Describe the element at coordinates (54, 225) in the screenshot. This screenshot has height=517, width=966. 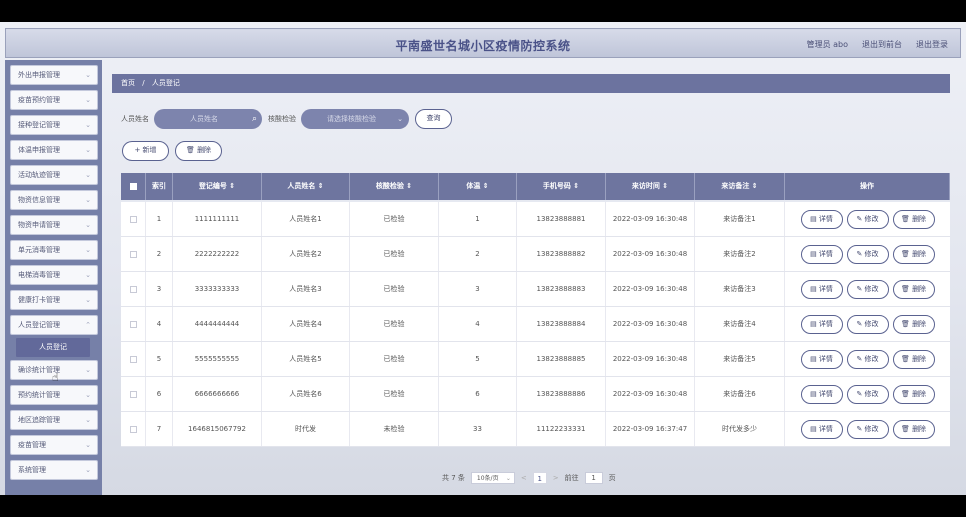
I see `sidebar-item-supply-request: 物资申请管理 ⌄` at that location.